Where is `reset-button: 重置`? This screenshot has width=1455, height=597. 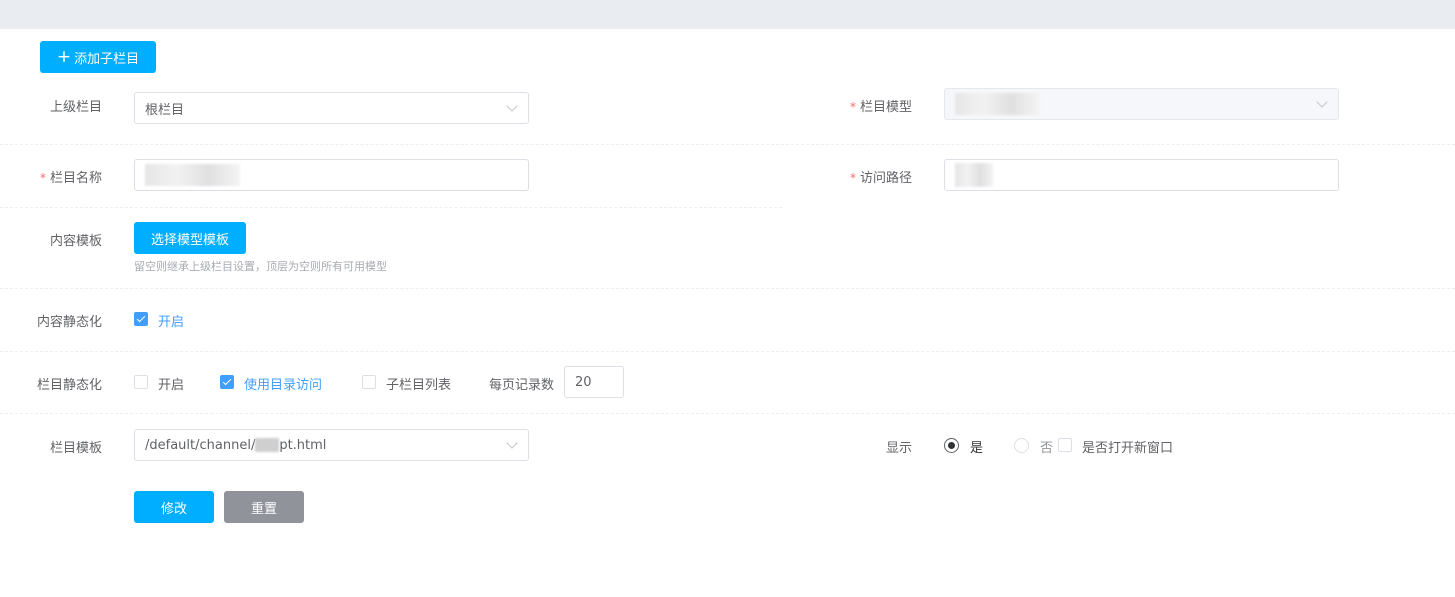 reset-button: 重置 is located at coordinates (264, 507).